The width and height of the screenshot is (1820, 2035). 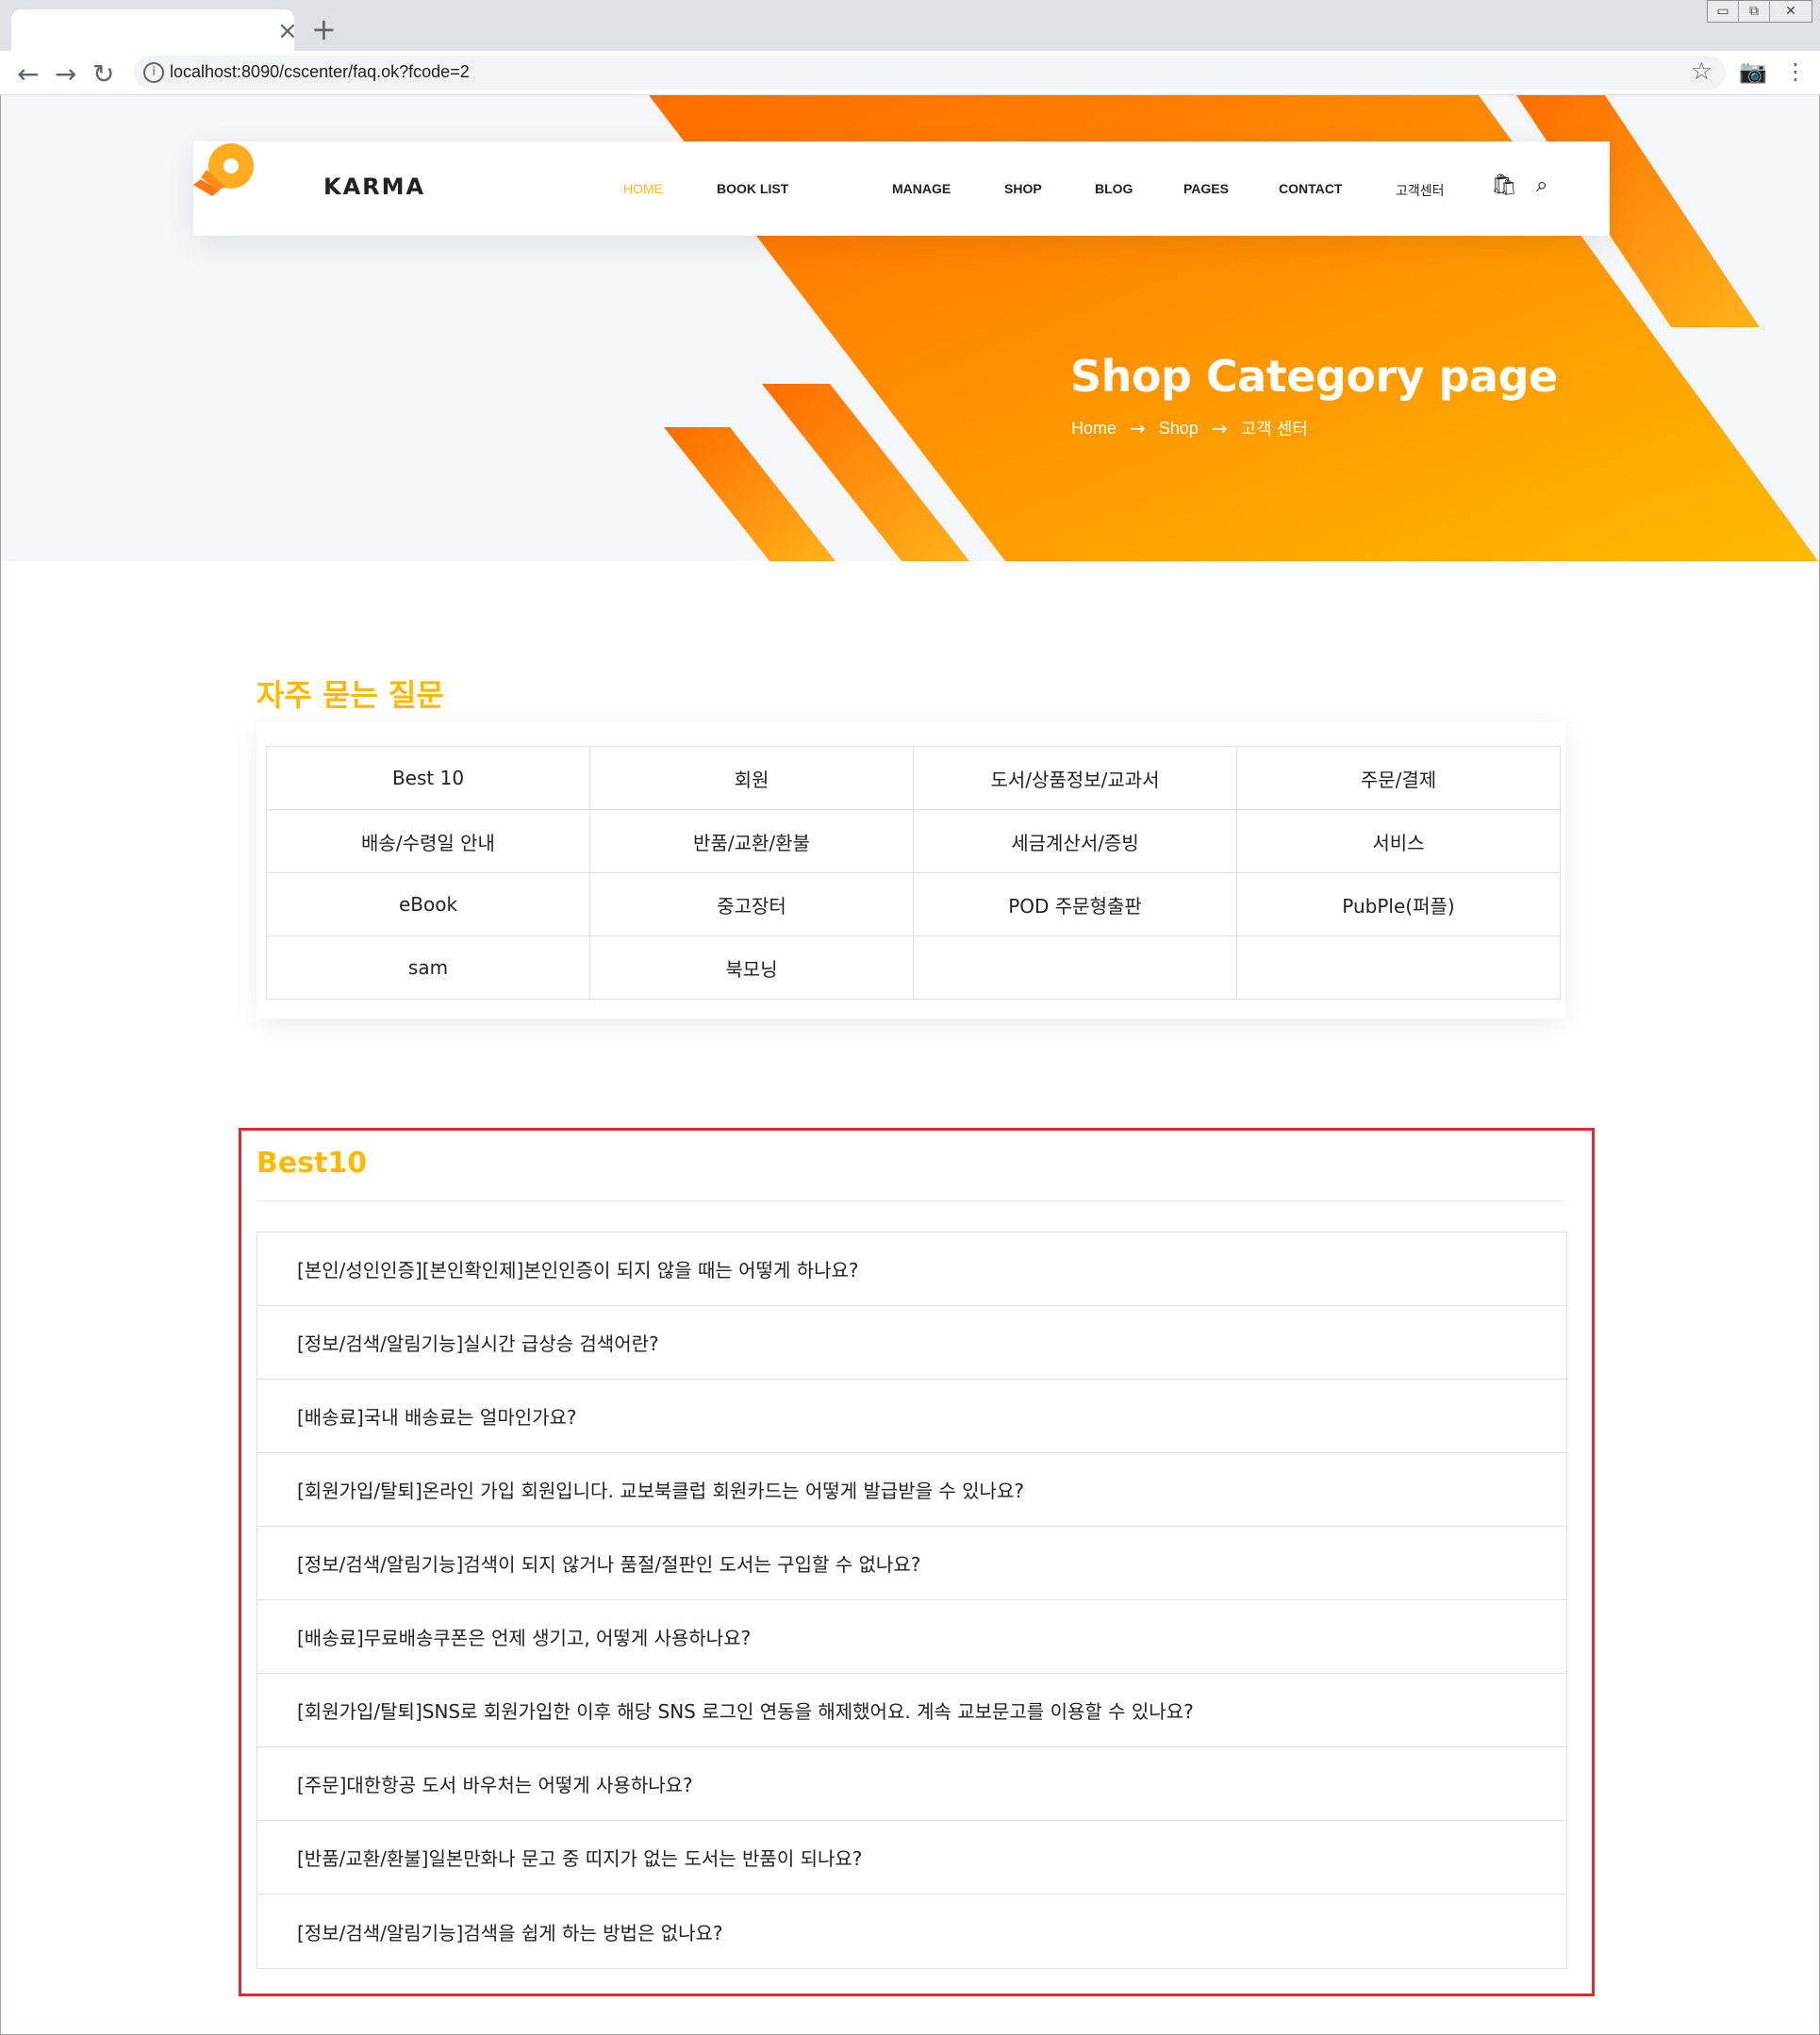 I want to click on faq-heading: 자주 묻는 질문, so click(x=350, y=695).